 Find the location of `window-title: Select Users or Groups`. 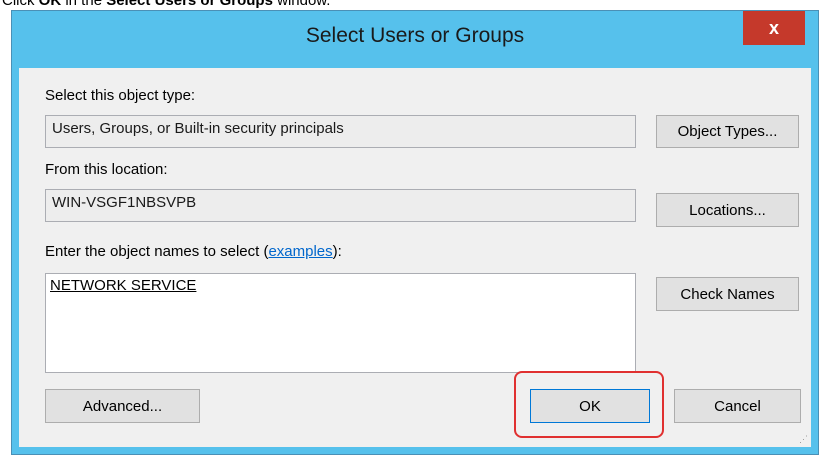

window-title: Select Users or Groups is located at coordinates (415, 35).